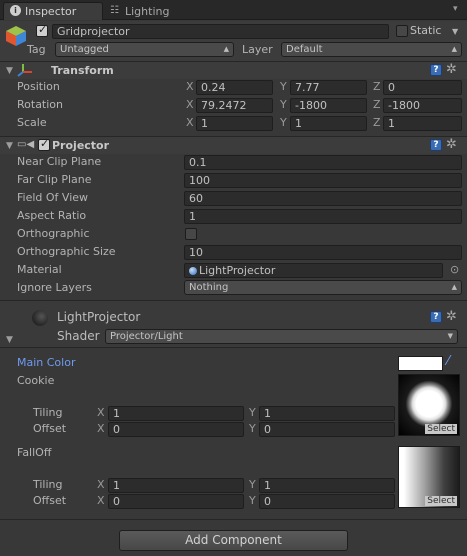 This screenshot has width=467, height=556. What do you see at coordinates (9, 340) in the screenshot?
I see `material-fold-icon: ▼` at bounding box center [9, 340].